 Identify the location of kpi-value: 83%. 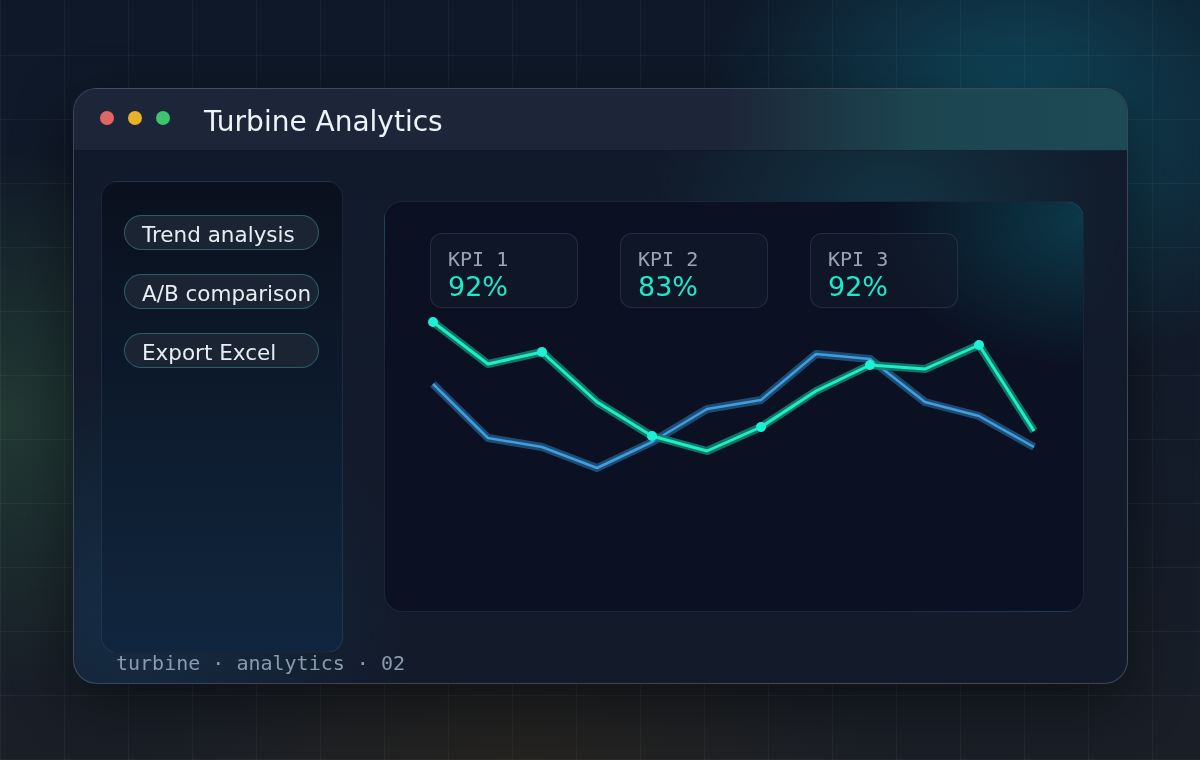
(668, 287).